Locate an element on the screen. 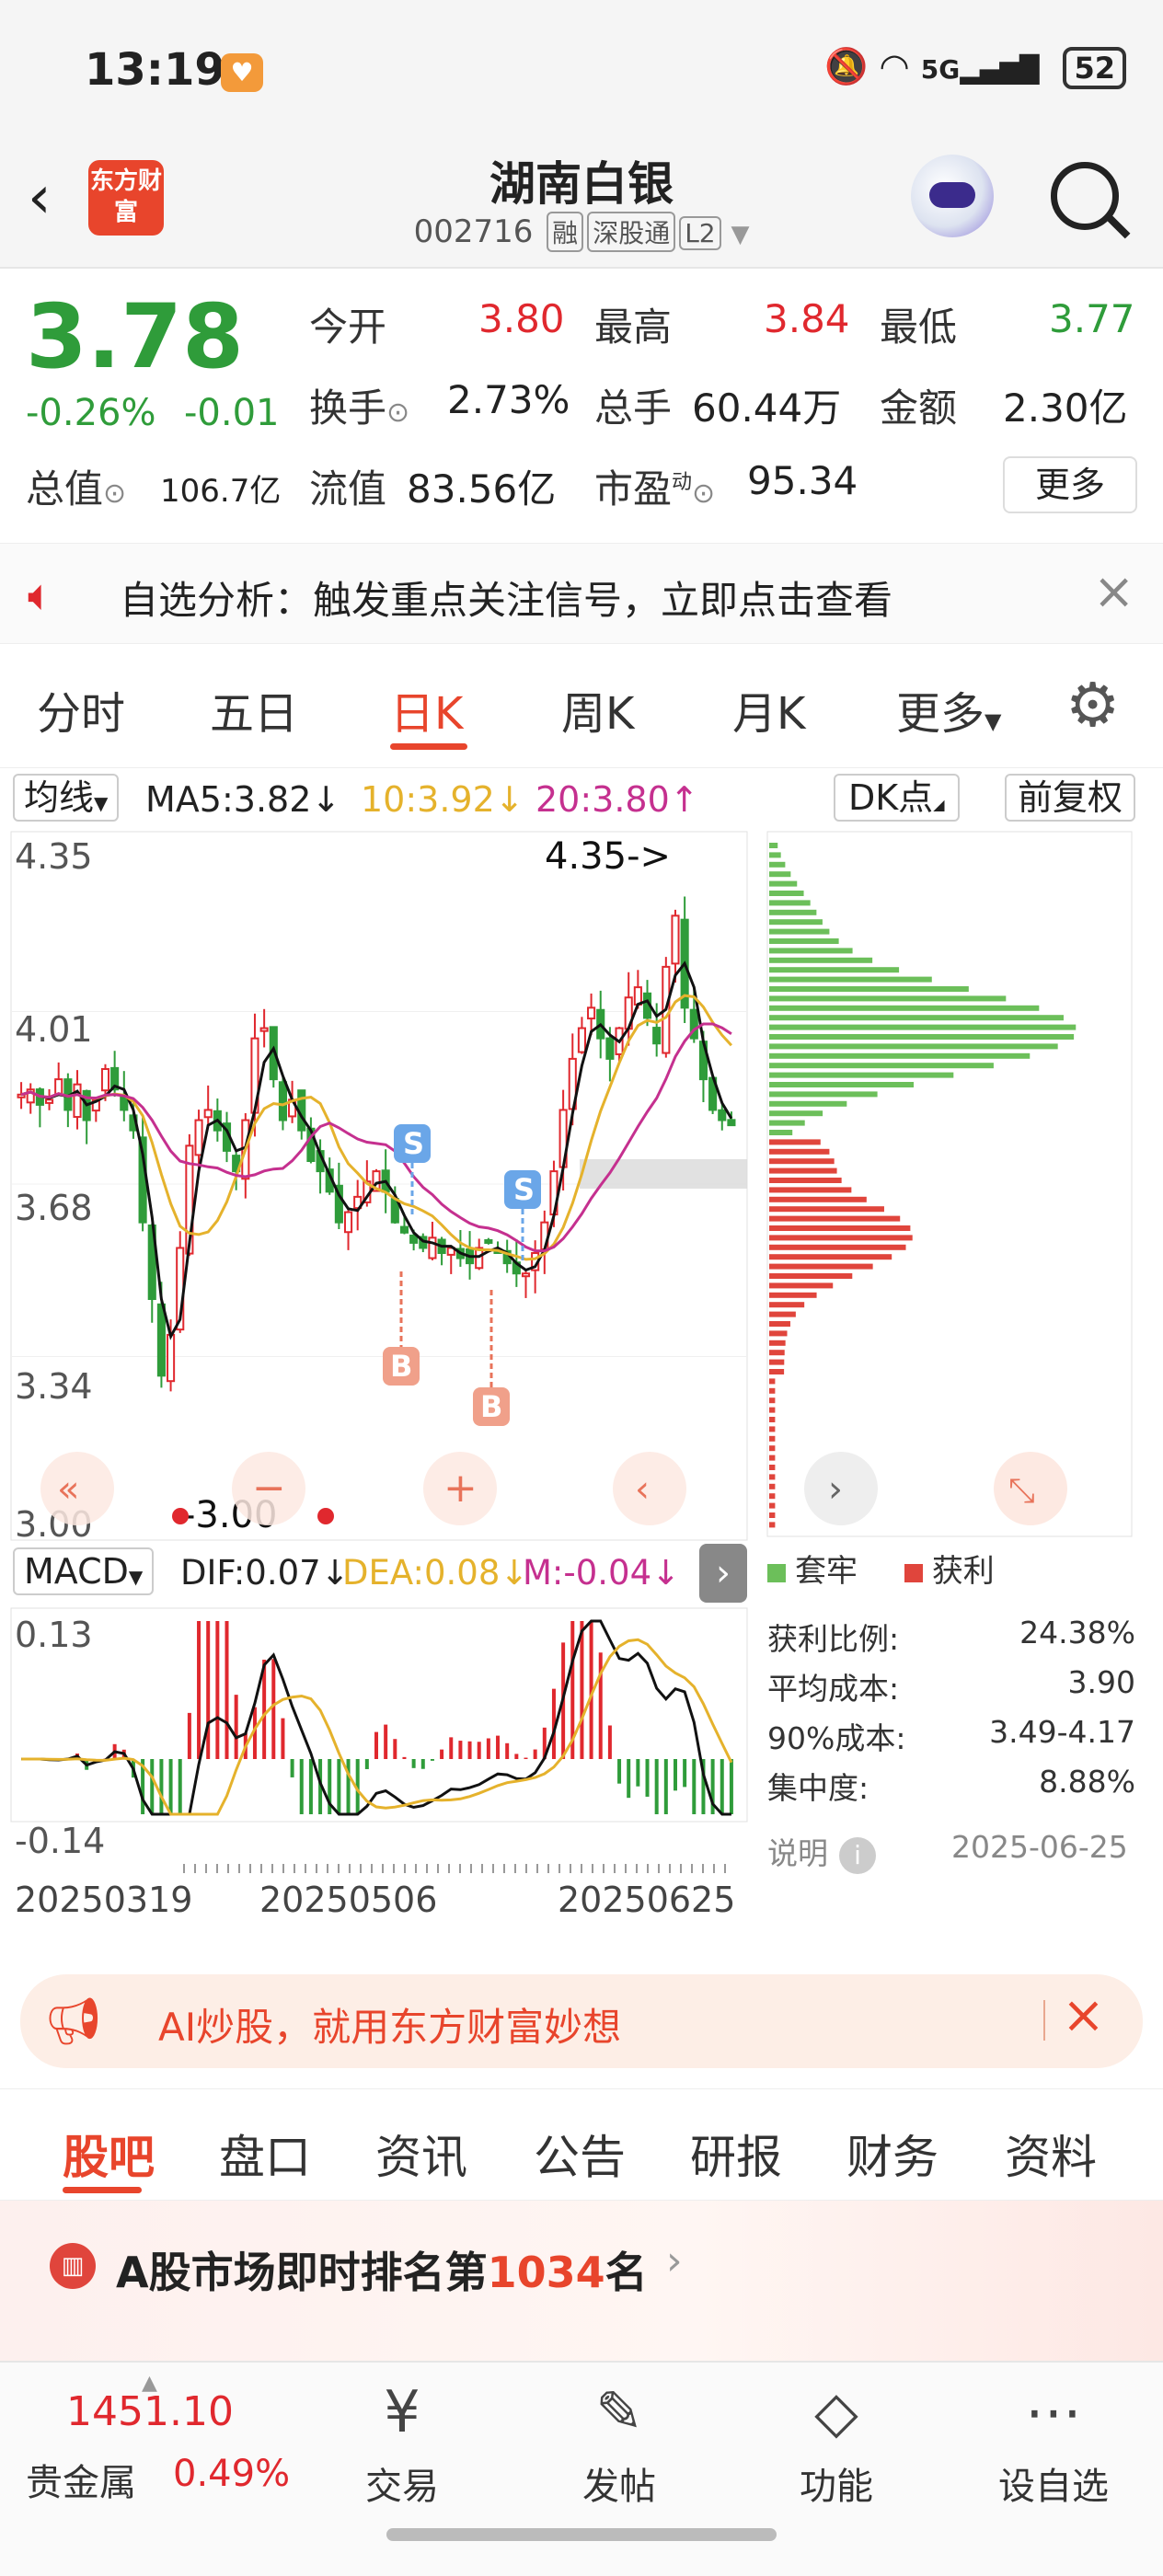  signal-label: S is located at coordinates (414, 1143).